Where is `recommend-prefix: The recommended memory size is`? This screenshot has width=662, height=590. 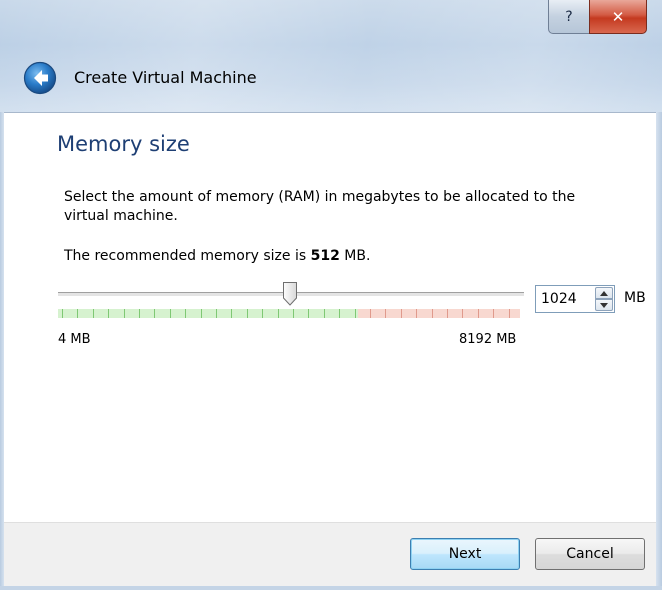
recommend-prefix: The recommended memory size is is located at coordinates (187, 256).